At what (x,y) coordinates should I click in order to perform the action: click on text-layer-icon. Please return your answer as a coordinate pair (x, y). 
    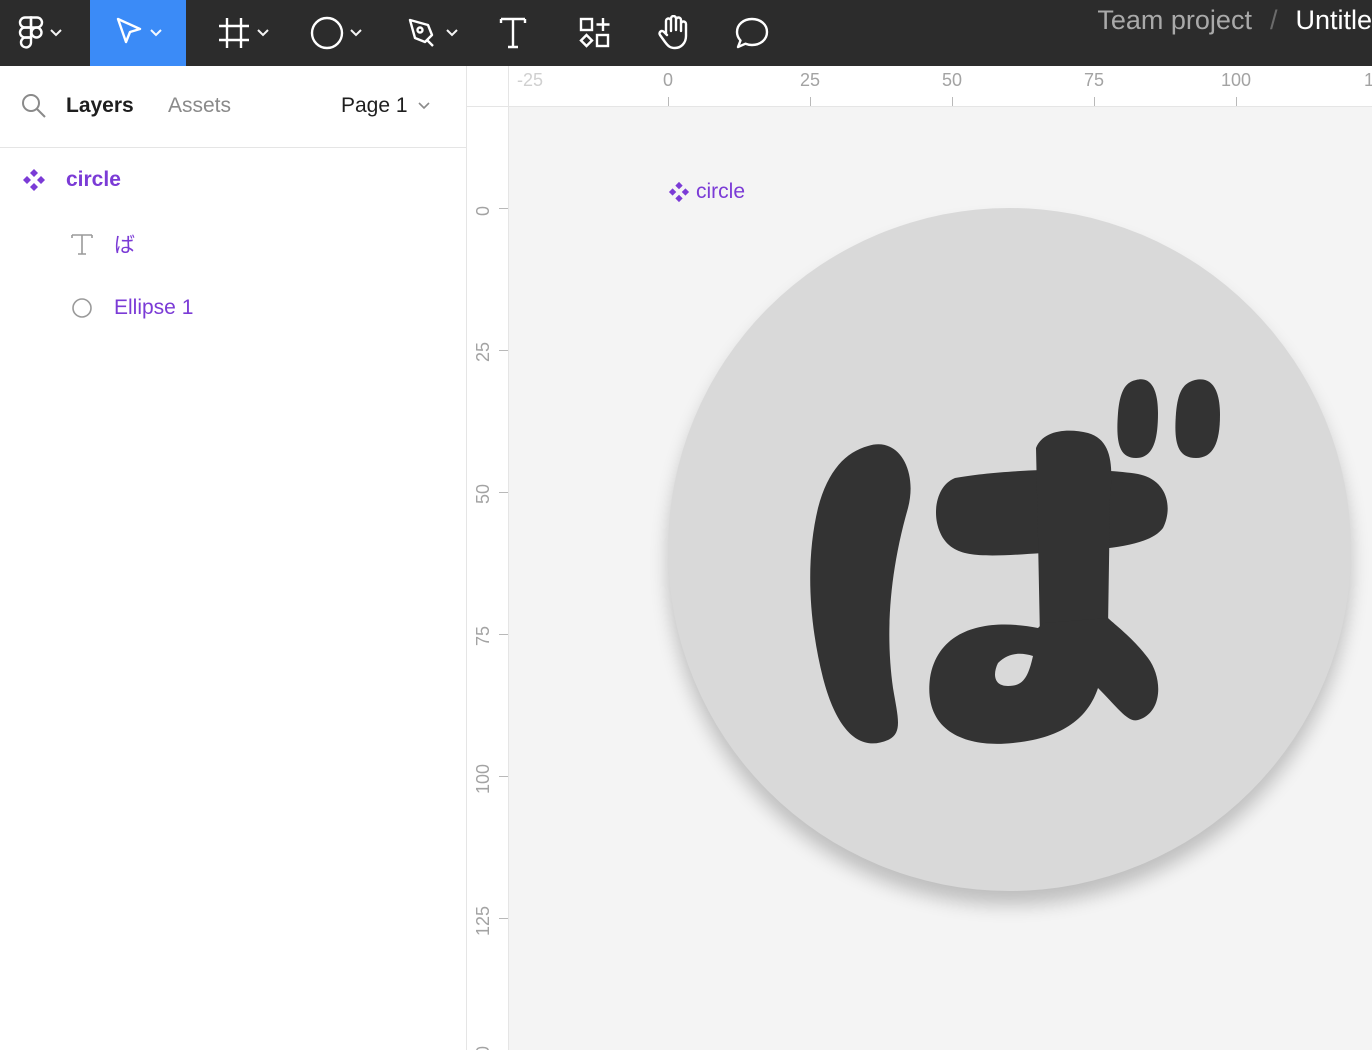
    Looking at the image, I should click on (82, 244).